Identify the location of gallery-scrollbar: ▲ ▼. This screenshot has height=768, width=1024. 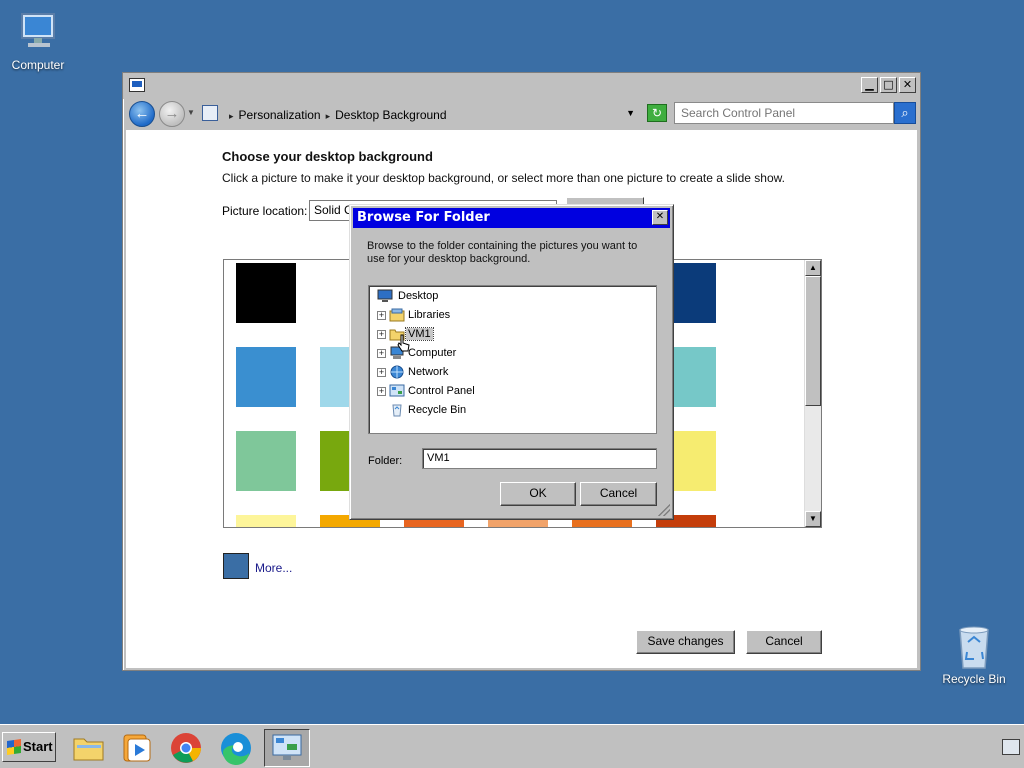
(812, 393).